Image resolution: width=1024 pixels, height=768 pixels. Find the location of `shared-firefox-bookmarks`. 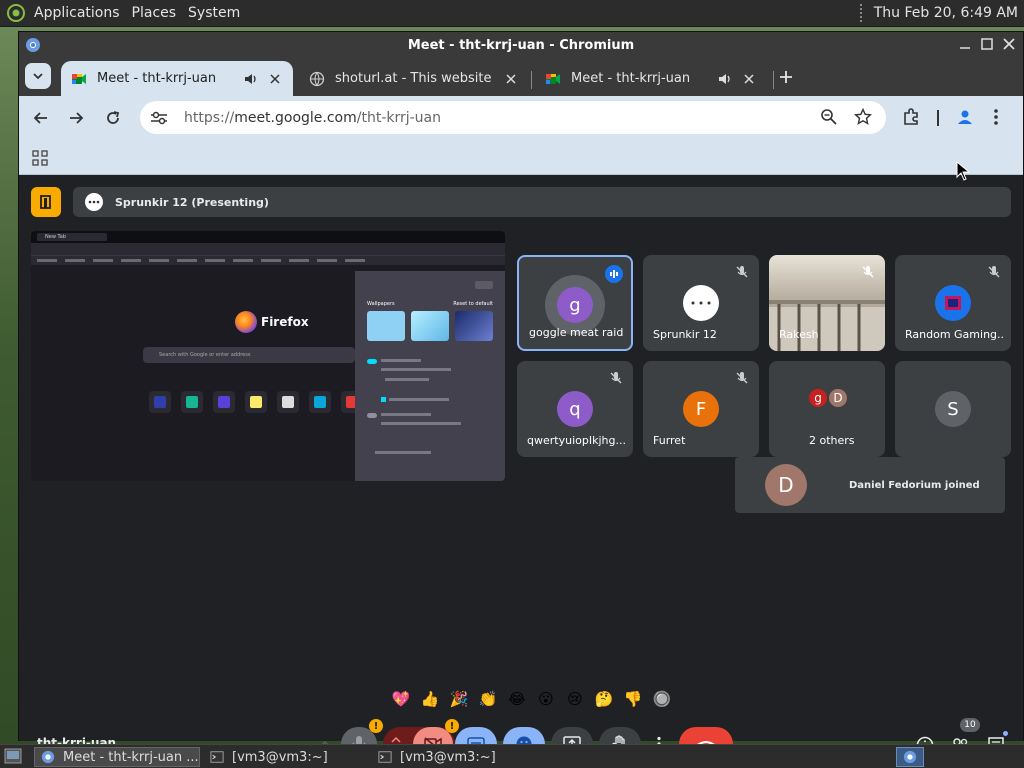

shared-firefox-bookmarks is located at coordinates (268, 260).